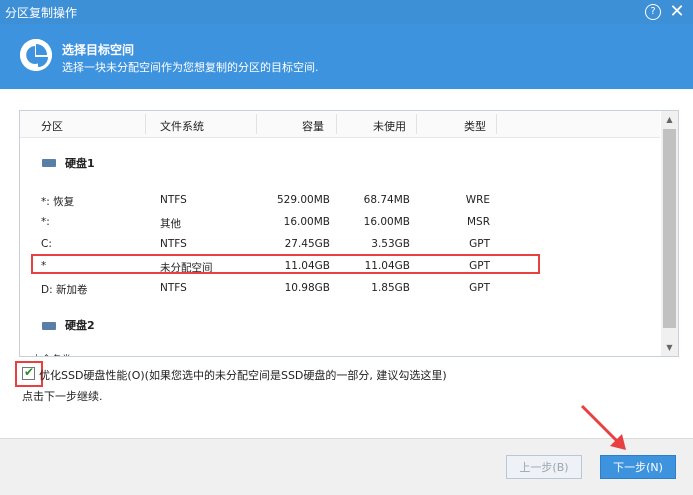 The height and width of the screenshot is (495, 693). I want to click on col-unused: 未使用, so click(389, 126).